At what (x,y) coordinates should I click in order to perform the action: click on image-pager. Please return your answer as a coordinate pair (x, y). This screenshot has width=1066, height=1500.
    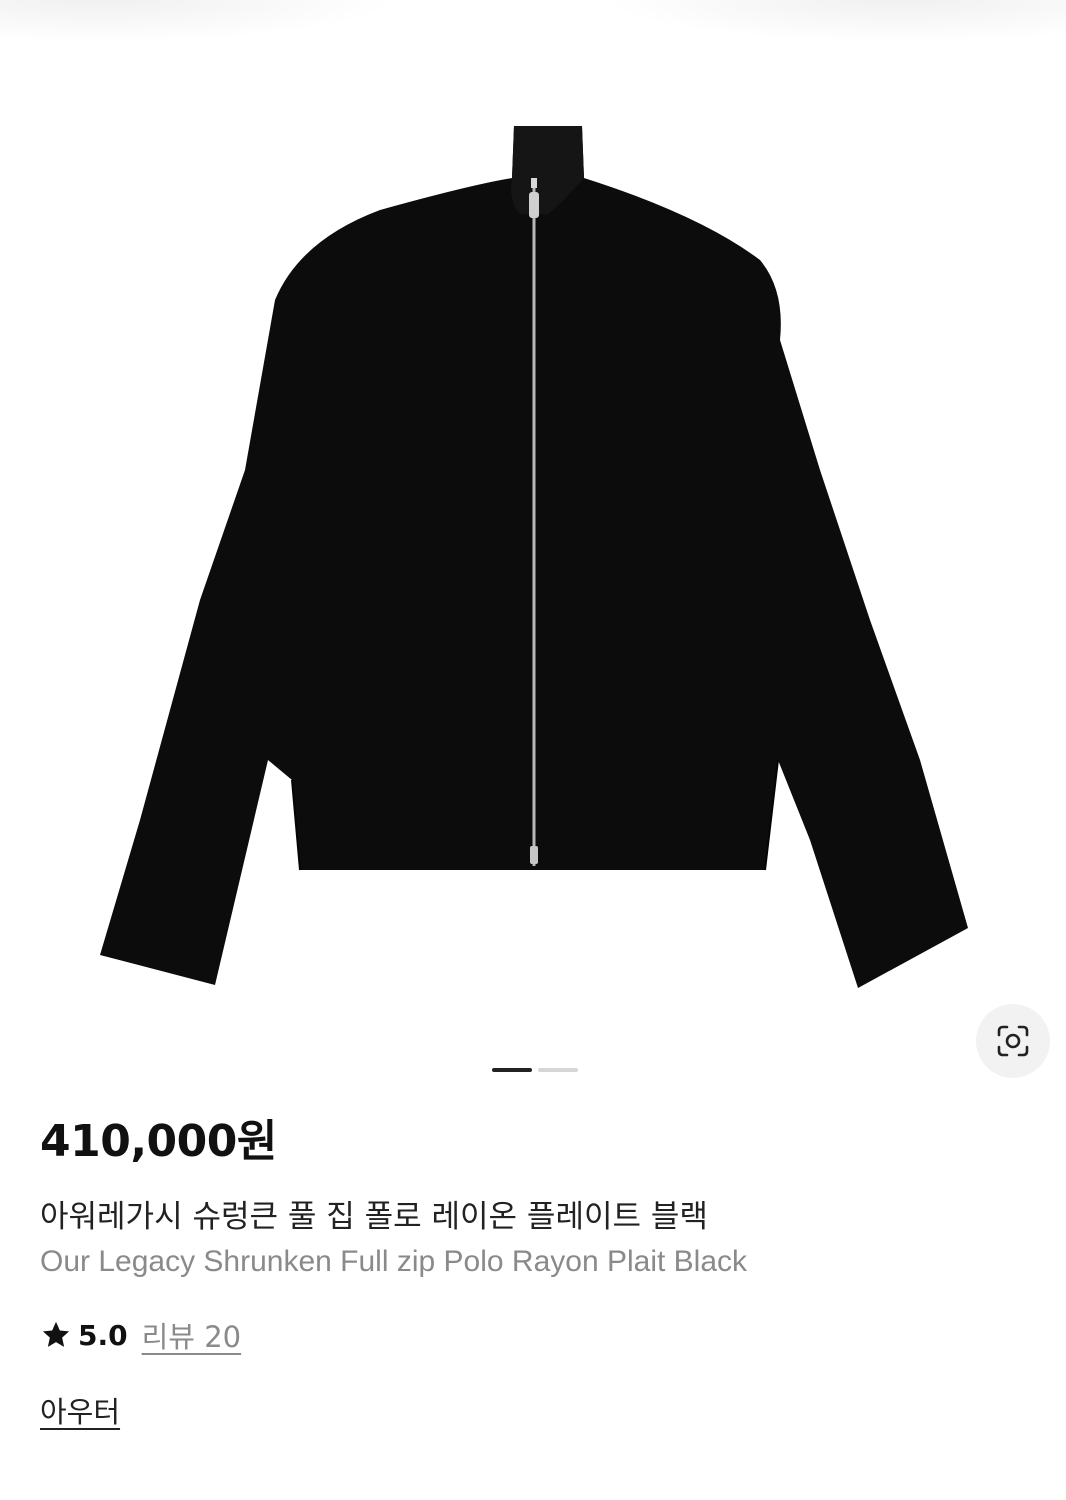
    Looking at the image, I should click on (535, 1070).